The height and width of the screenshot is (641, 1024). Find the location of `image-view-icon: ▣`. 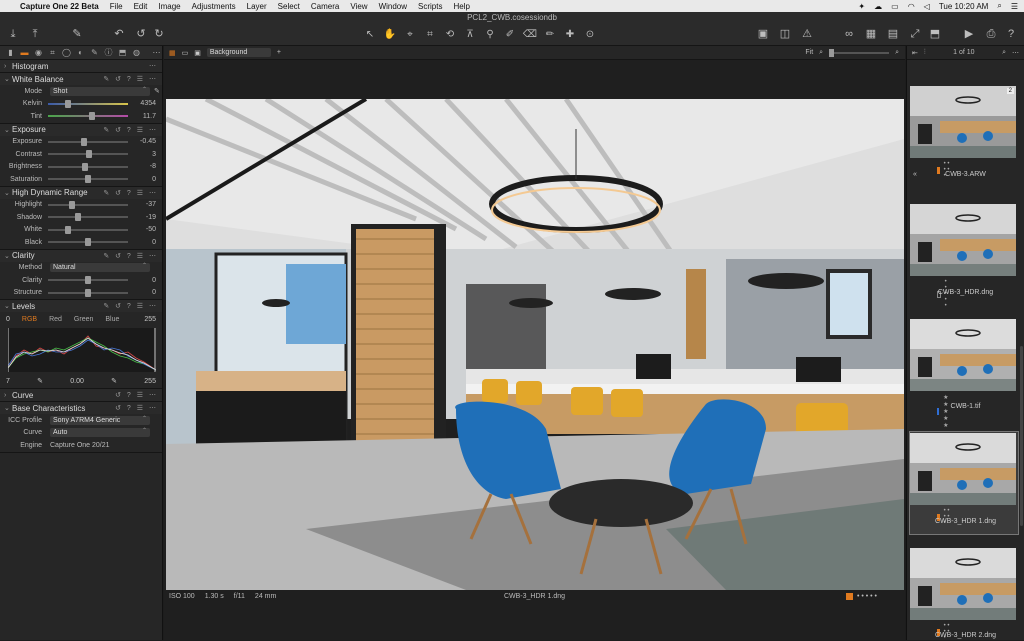

image-view-icon: ▣ is located at coordinates (197, 53).